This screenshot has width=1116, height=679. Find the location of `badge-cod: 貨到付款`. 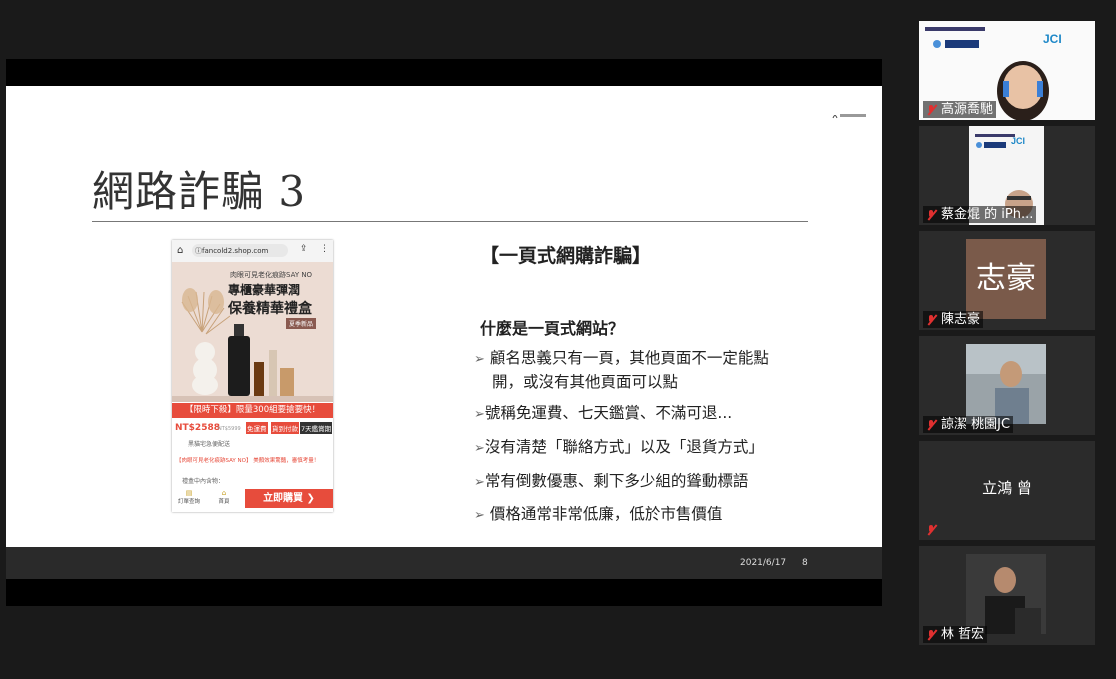

badge-cod: 貨到付款 is located at coordinates (285, 428).